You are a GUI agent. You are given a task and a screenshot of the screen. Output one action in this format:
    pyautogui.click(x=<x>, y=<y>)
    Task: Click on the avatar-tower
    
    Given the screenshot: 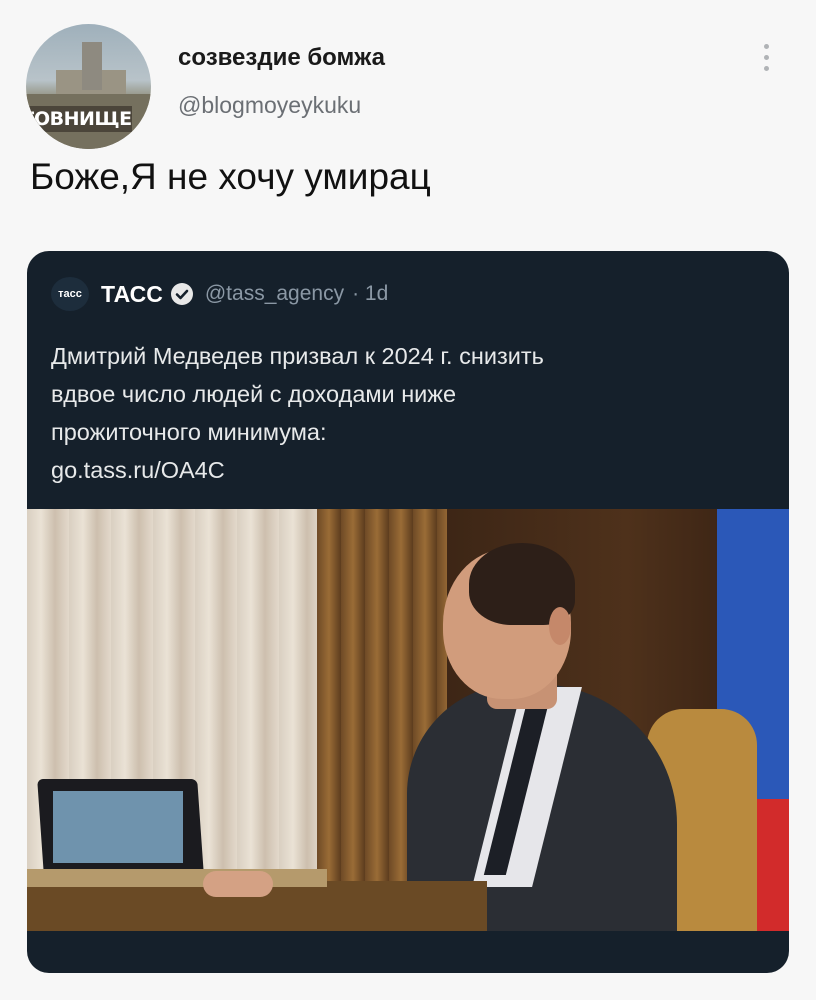 What is the action you would take?
    pyautogui.click(x=92, y=66)
    